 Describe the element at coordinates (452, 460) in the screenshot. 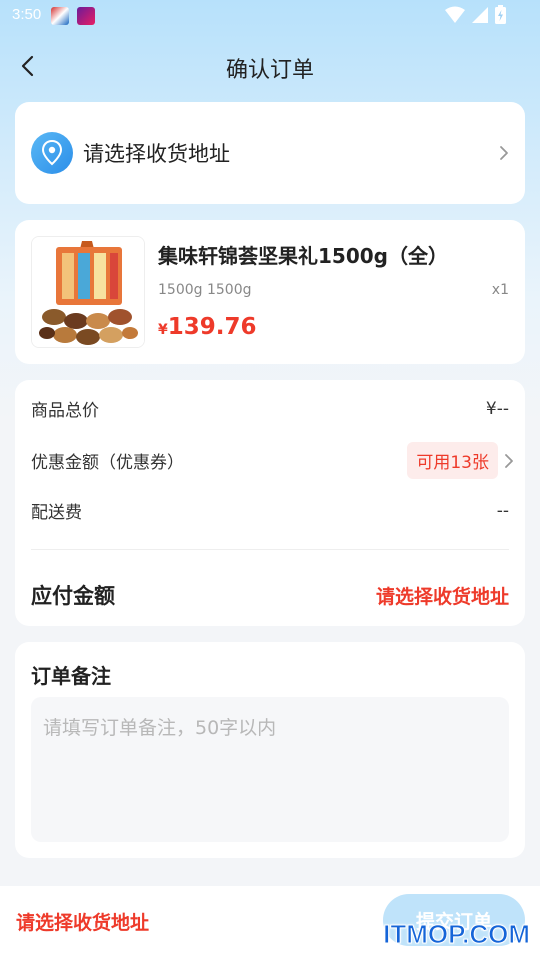

I see `coupon-count-badge: 可用13张` at that location.